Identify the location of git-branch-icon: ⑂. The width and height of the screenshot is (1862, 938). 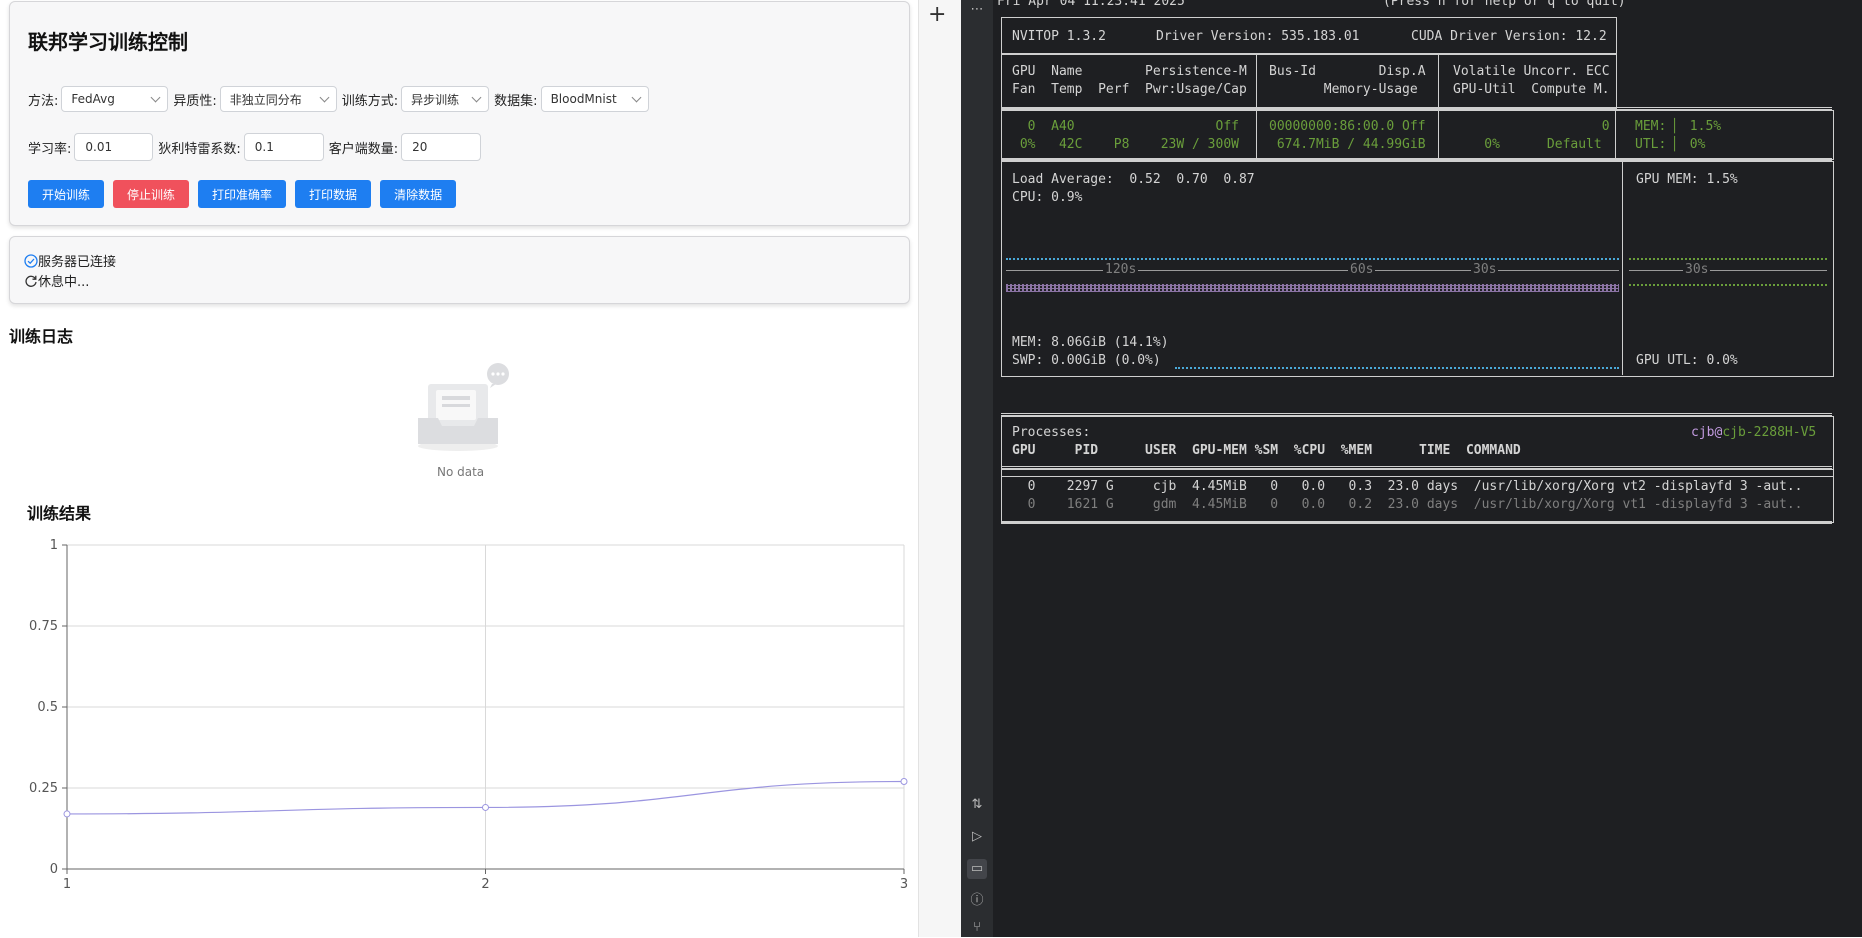
(977, 928).